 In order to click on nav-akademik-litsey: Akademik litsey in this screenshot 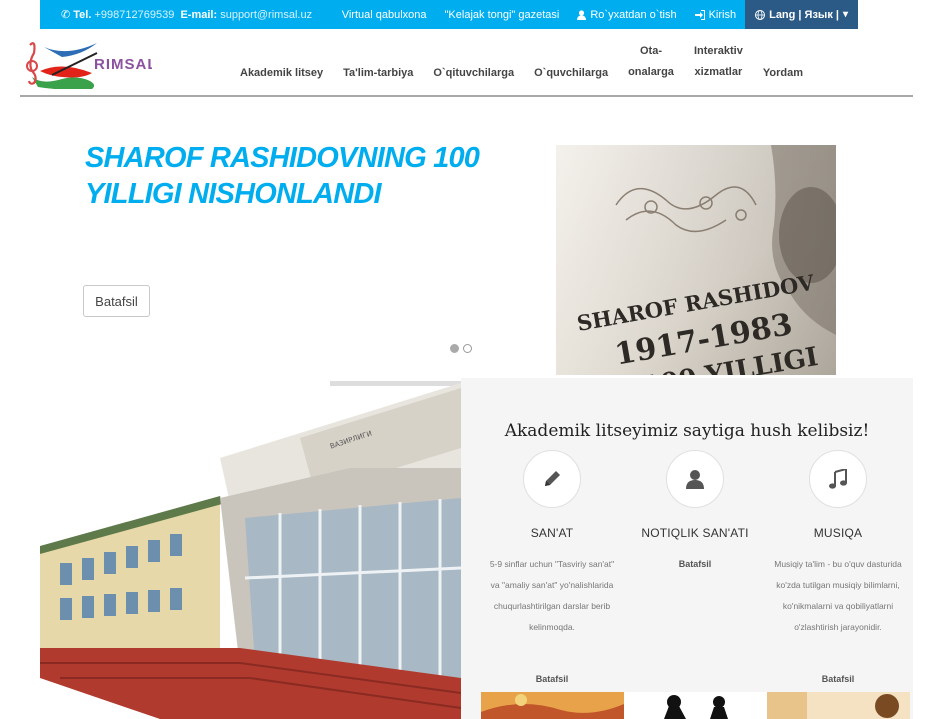, I will do `click(281, 73)`.